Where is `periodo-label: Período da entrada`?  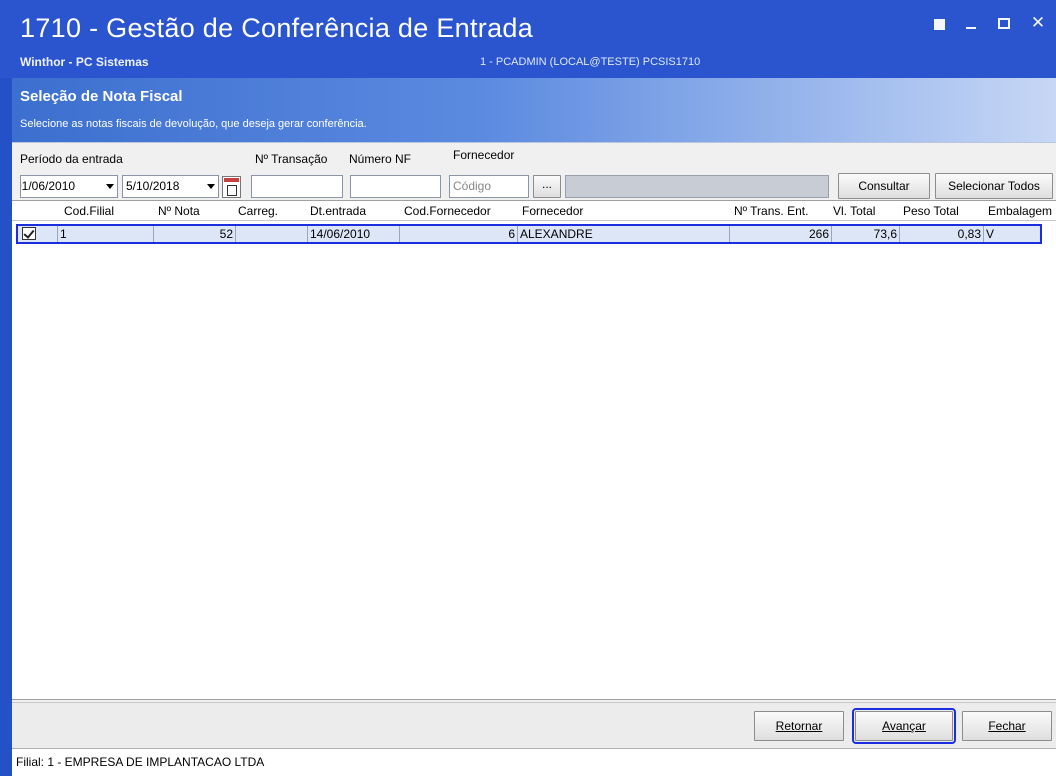 periodo-label: Período da entrada is located at coordinates (71, 159).